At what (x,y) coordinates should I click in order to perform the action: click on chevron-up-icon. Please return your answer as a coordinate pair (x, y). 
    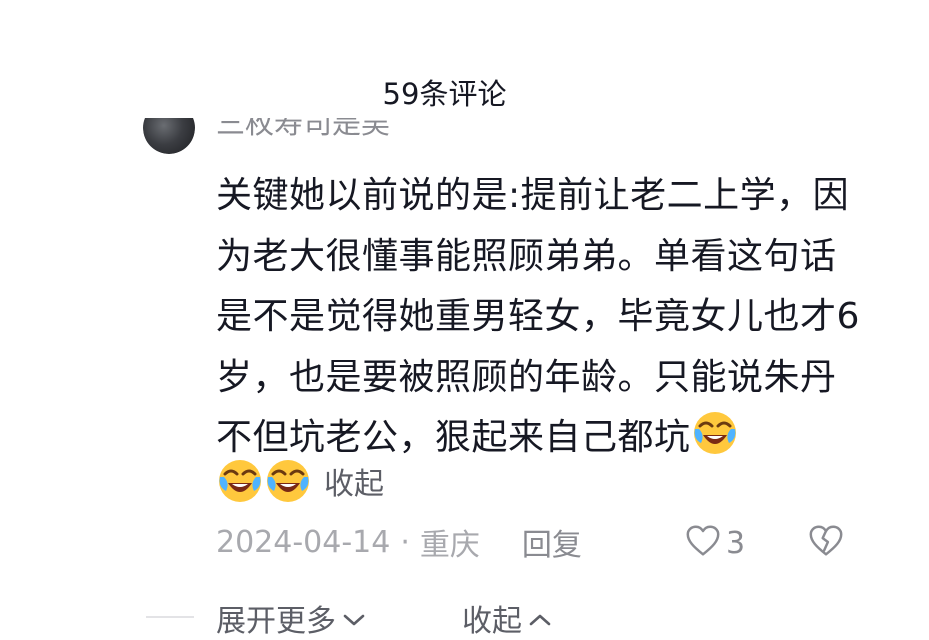
    Looking at the image, I should click on (540, 618).